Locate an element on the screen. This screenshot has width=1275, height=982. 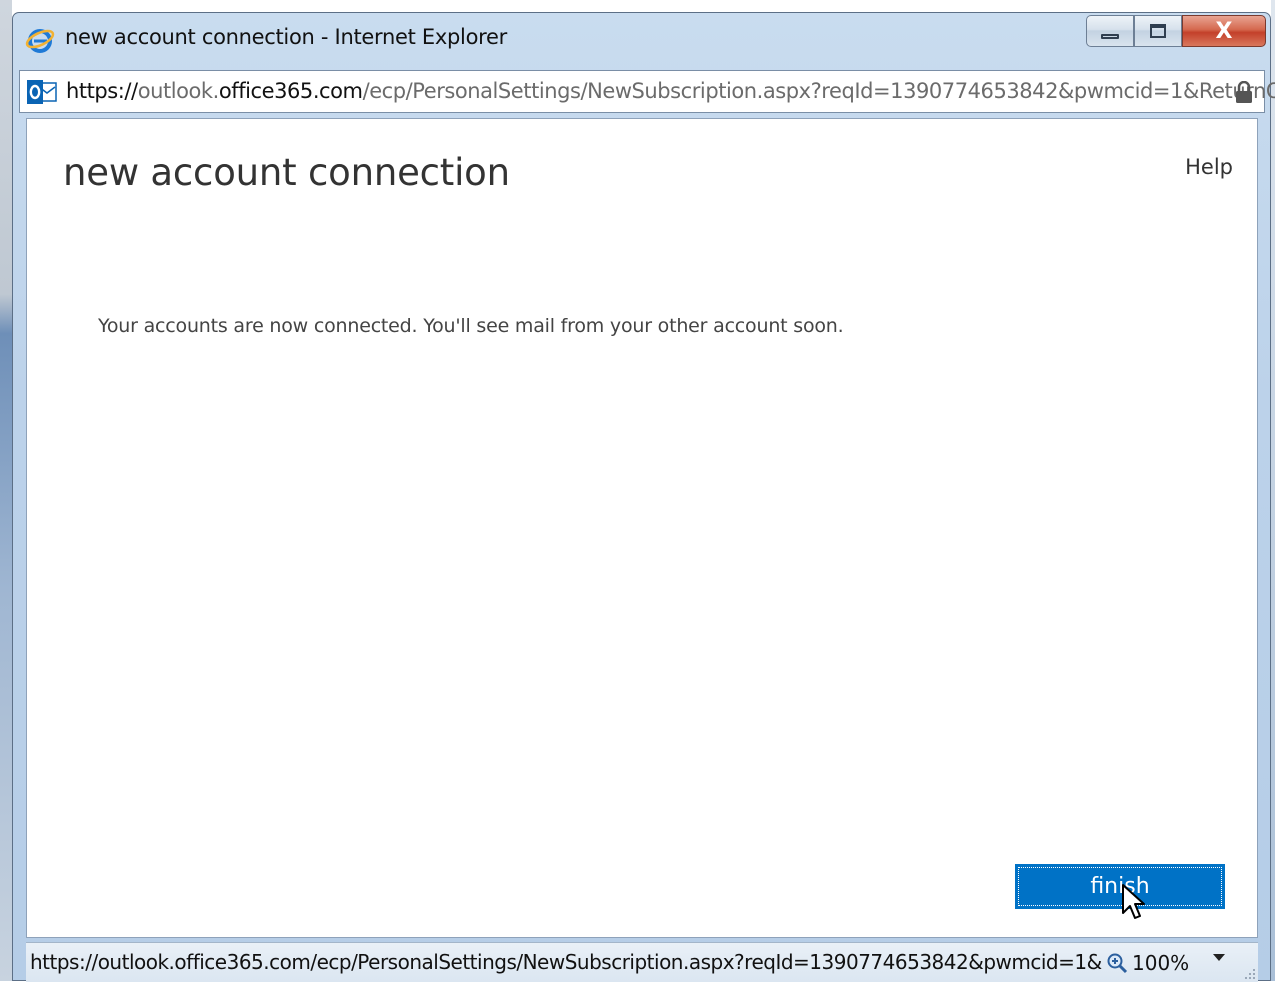
close-button: X is located at coordinates (1224, 31).